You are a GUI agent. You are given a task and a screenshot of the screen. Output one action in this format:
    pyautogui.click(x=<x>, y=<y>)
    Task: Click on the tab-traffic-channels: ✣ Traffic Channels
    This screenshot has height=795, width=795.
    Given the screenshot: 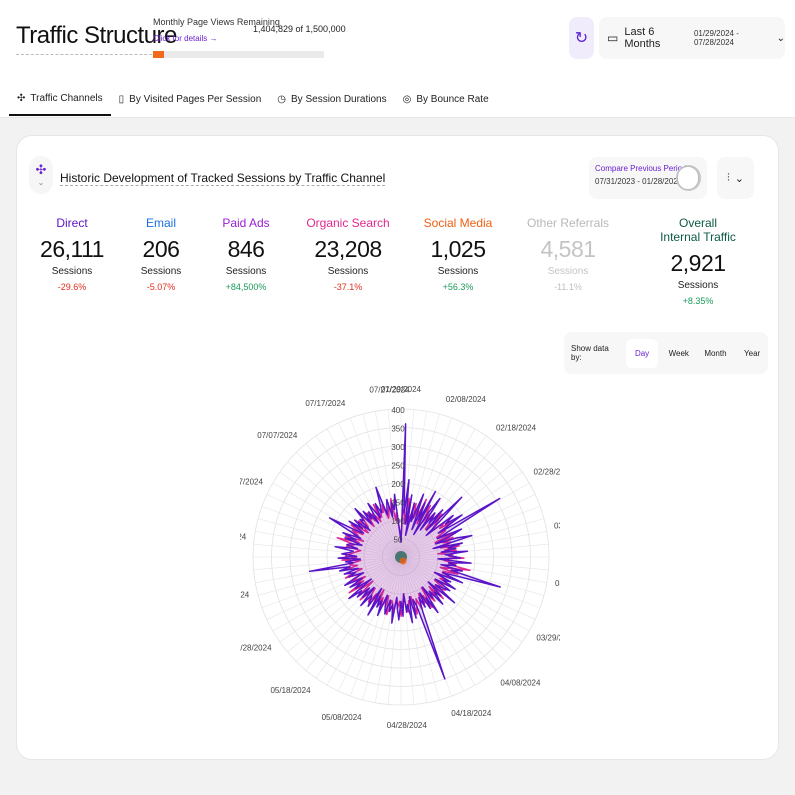 What is the action you would take?
    pyautogui.click(x=60, y=99)
    